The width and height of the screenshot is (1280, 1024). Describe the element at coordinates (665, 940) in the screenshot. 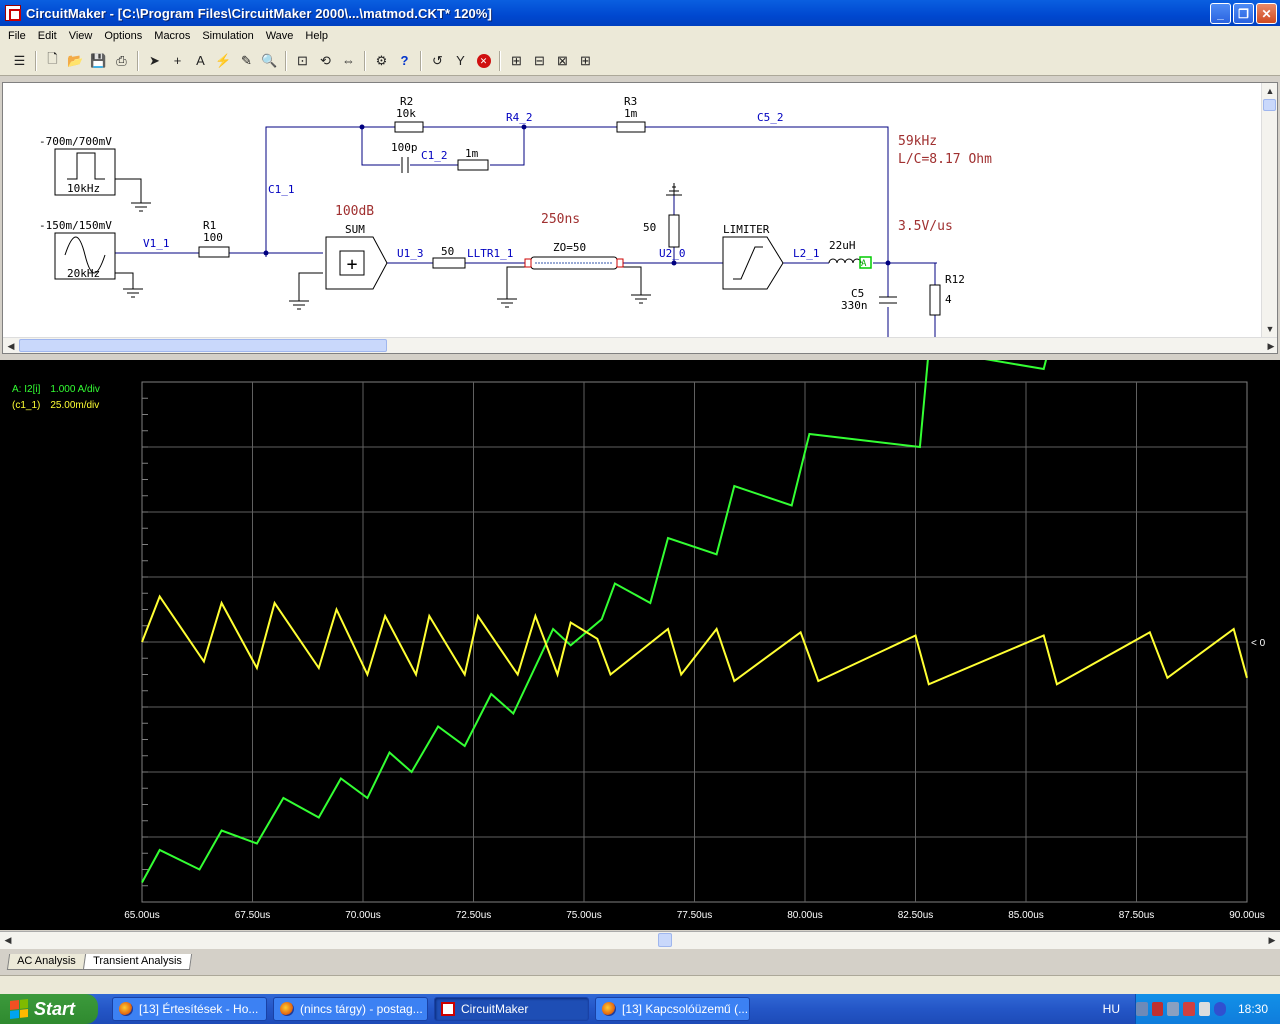

I see `wave-scroll-thumb` at that location.